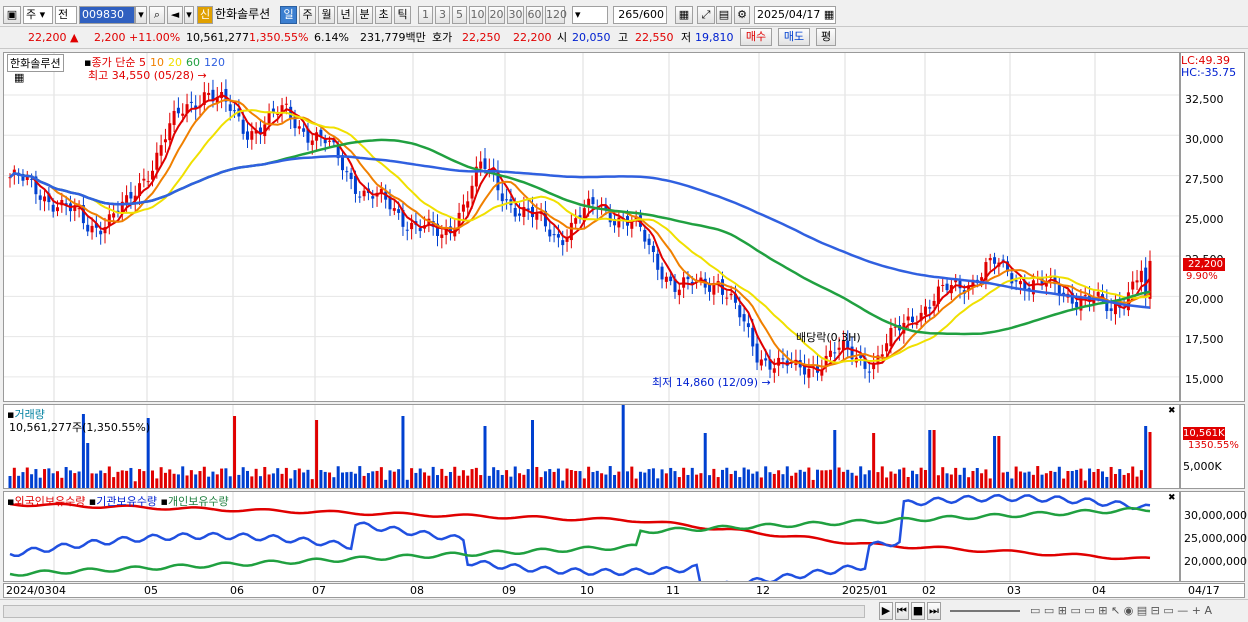 The width and height of the screenshot is (1248, 622). What do you see at coordinates (66, 15) in the screenshot?
I see `prev-select: 전` at bounding box center [66, 15].